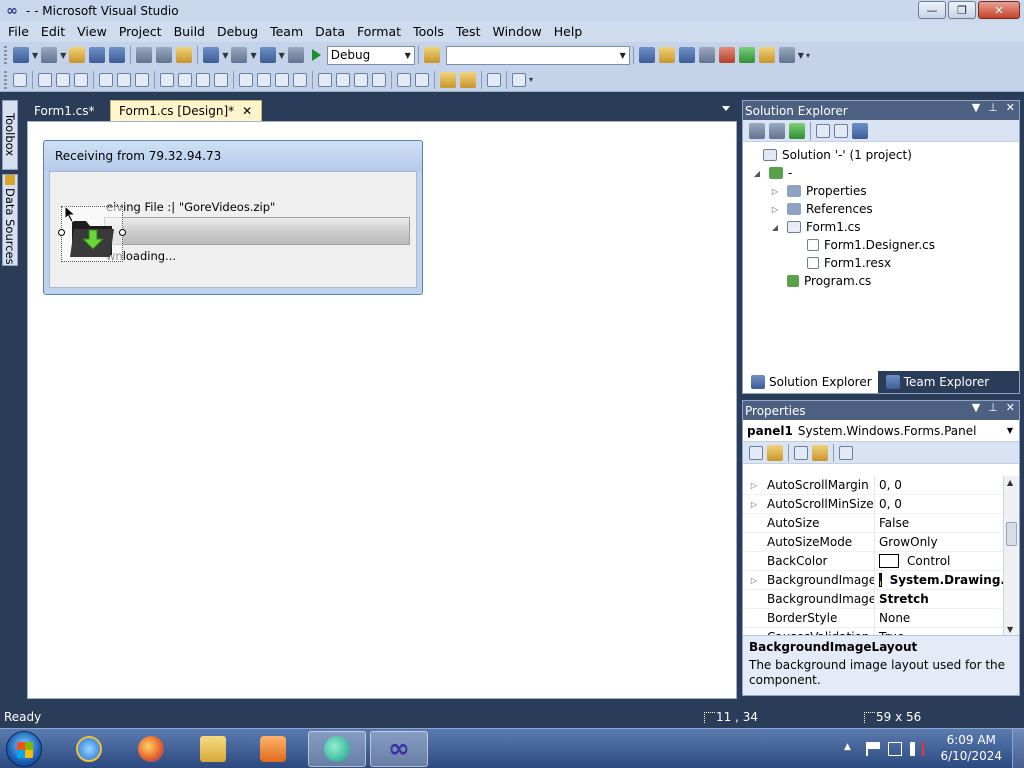  What do you see at coordinates (117, 55) in the screenshot?
I see `save-all-icon` at bounding box center [117, 55].